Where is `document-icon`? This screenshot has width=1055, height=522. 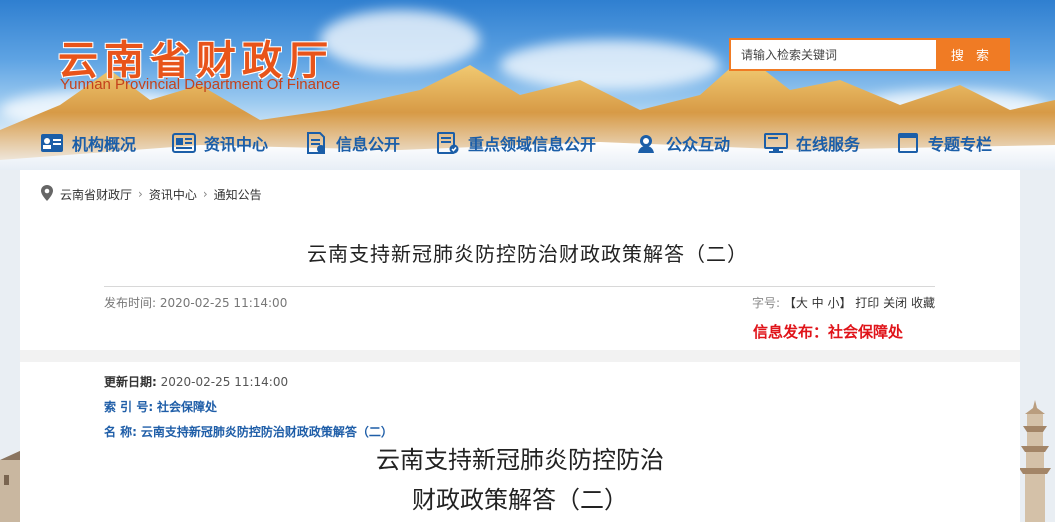 document-icon is located at coordinates (316, 143).